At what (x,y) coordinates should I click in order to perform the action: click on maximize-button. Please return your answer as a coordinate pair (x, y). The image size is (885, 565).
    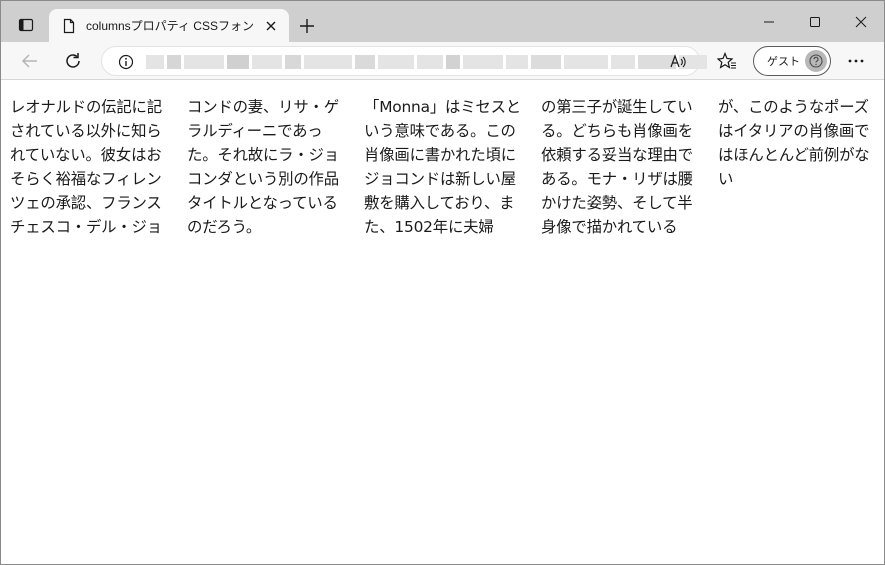
    Looking at the image, I should click on (815, 21).